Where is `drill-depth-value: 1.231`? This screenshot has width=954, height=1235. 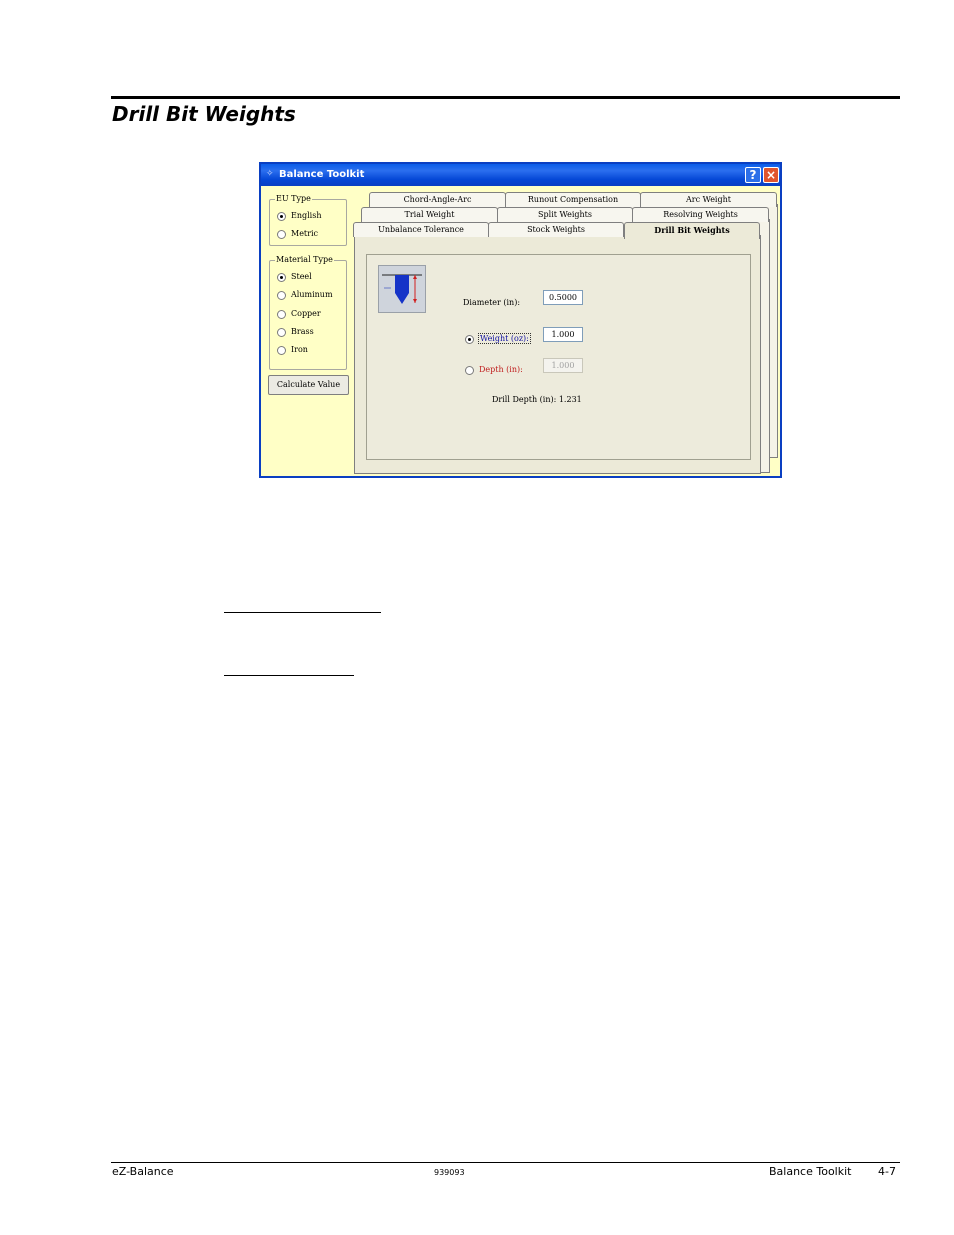
drill-depth-value: 1.231 is located at coordinates (570, 399).